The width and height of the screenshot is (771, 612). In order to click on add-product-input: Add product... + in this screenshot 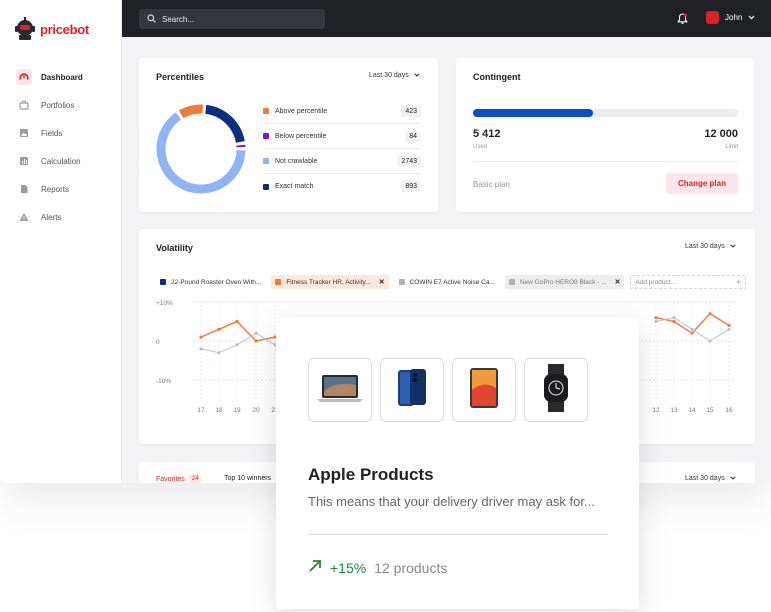, I will do `click(688, 282)`.